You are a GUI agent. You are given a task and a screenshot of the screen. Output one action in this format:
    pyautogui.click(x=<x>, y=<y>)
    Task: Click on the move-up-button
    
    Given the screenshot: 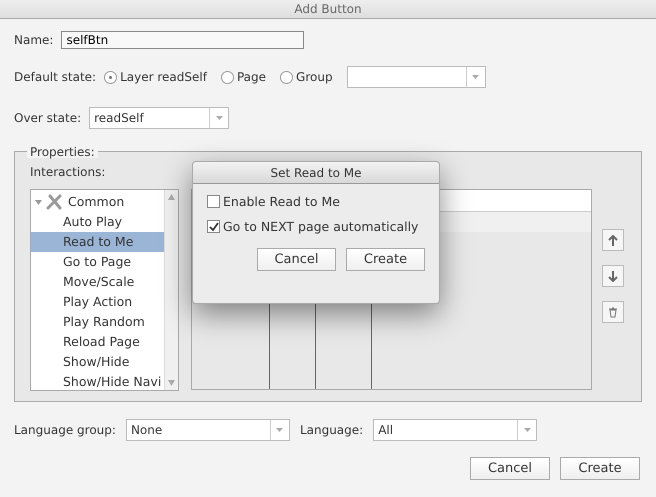 What is the action you would take?
    pyautogui.click(x=613, y=240)
    